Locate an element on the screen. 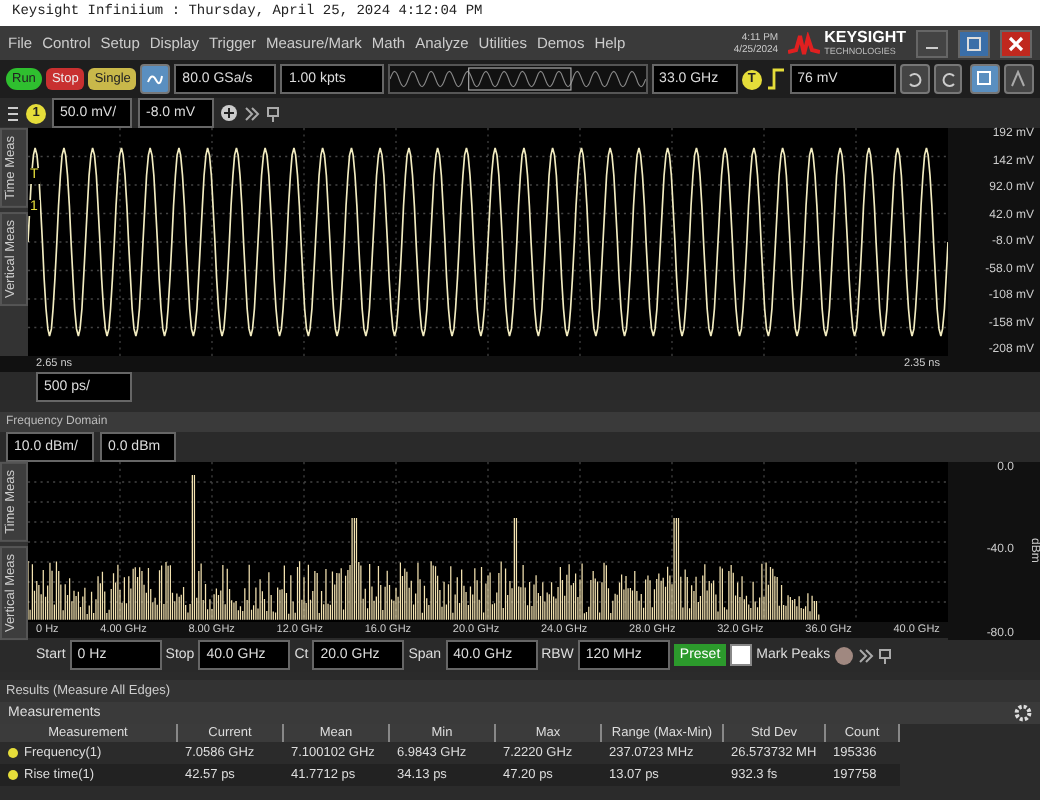  redo-icon is located at coordinates (948, 79).